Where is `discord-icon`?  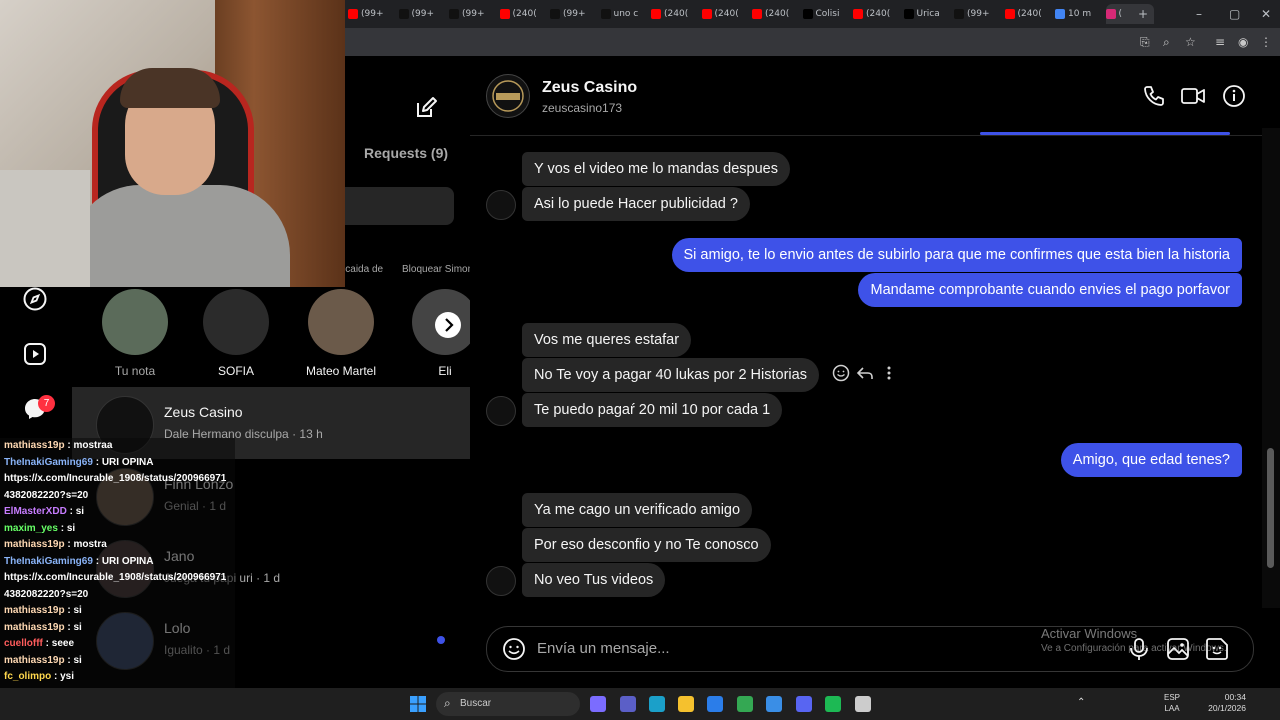 discord-icon is located at coordinates (804, 704).